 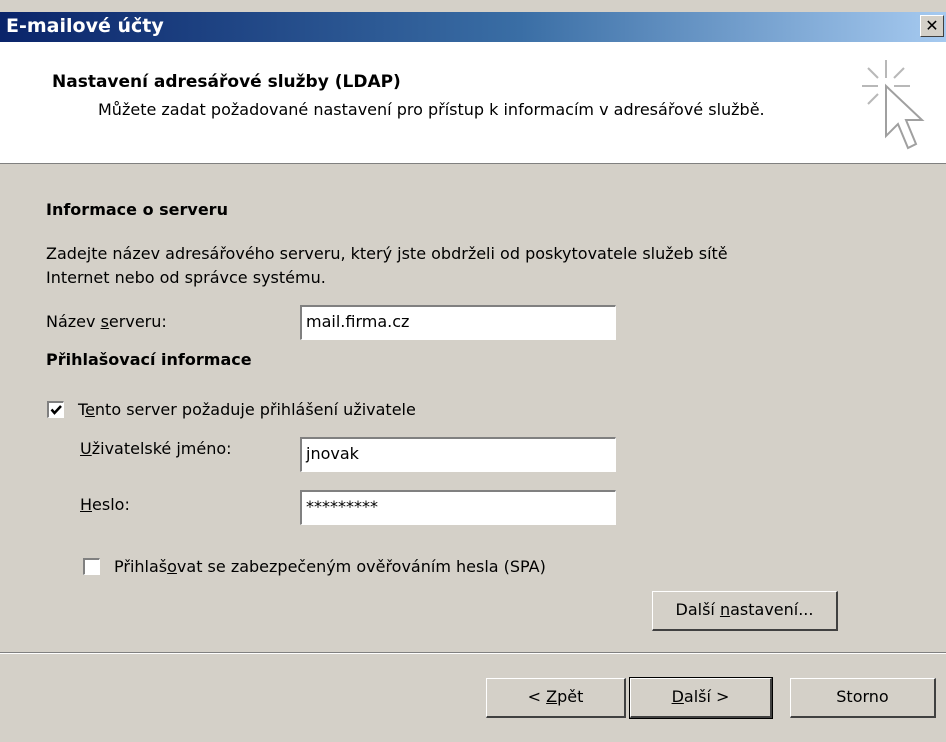 I want to click on checkmark-icon, so click(x=56, y=410).